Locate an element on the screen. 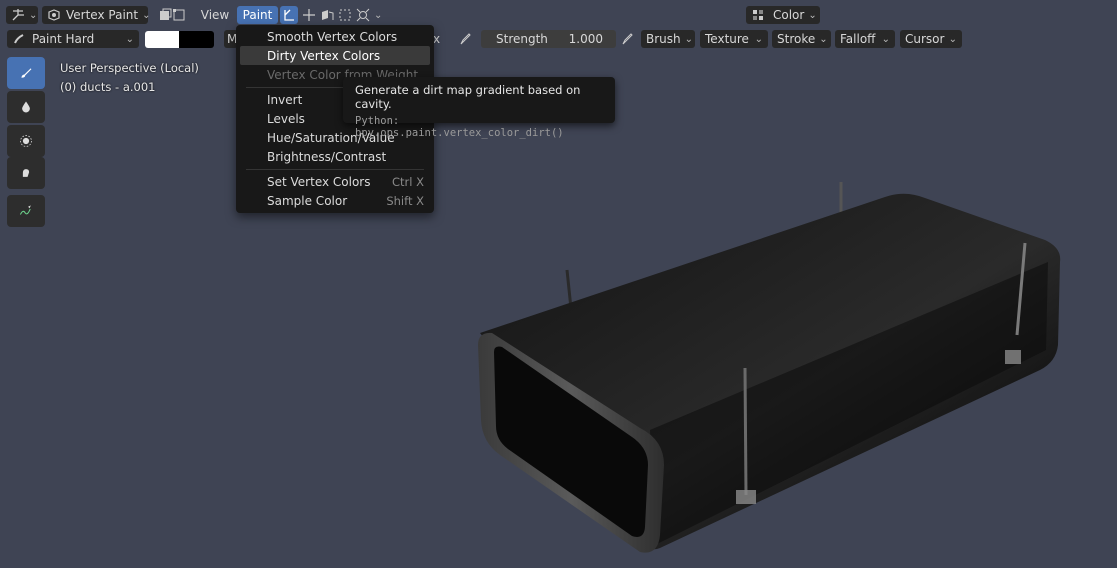 This screenshot has height=568, width=1117. menu-view: View is located at coordinates (215, 15).